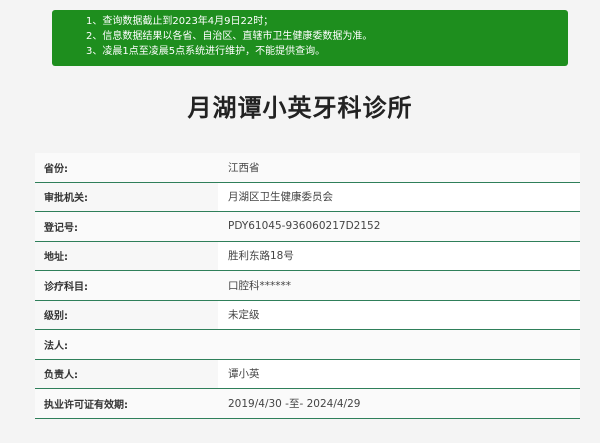 The width and height of the screenshot is (600, 443). I want to click on row-label: 执业许可证有效期:, so click(126, 403).